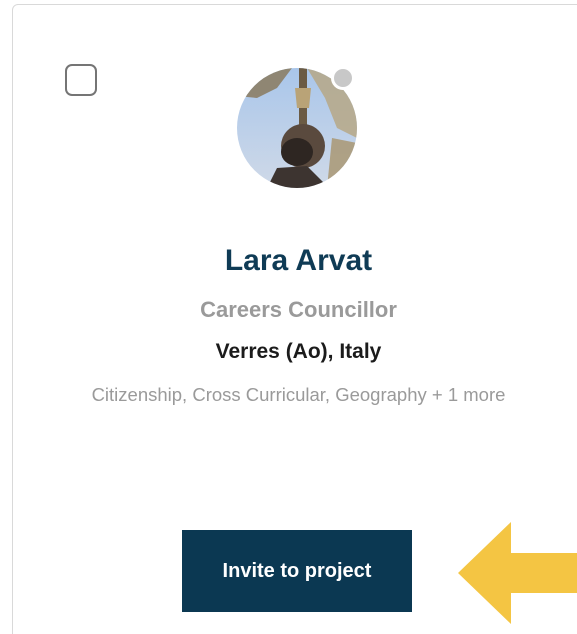 This screenshot has width=577, height=634. Describe the element at coordinates (297, 571) in the screenshot. I see `invite-to-project-button: Invite to project` at that location.